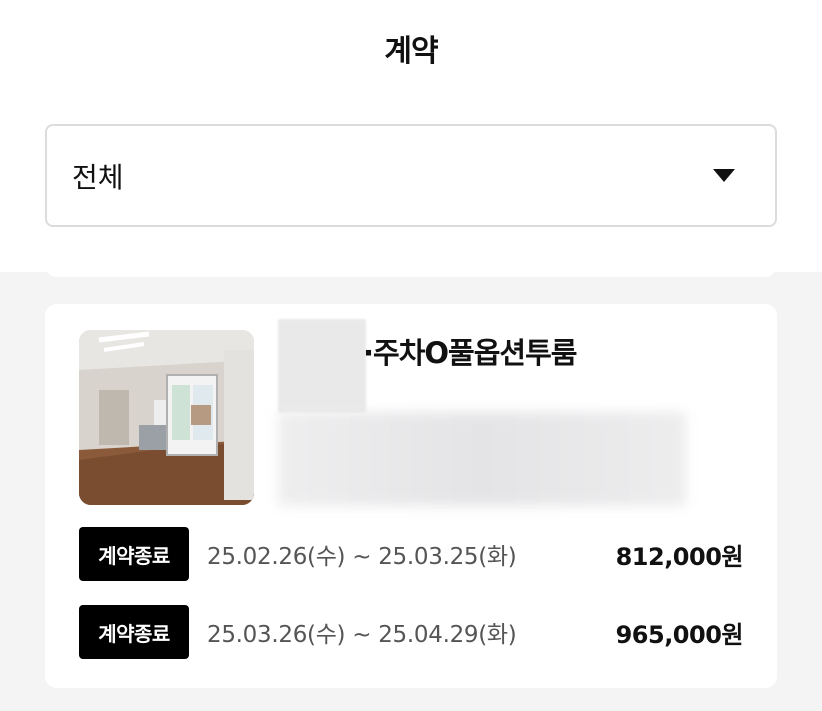  What do you see at coordinates (724, 175) in the screenshot?
I see `caret-down-icon` at bounding box center [724, 175].